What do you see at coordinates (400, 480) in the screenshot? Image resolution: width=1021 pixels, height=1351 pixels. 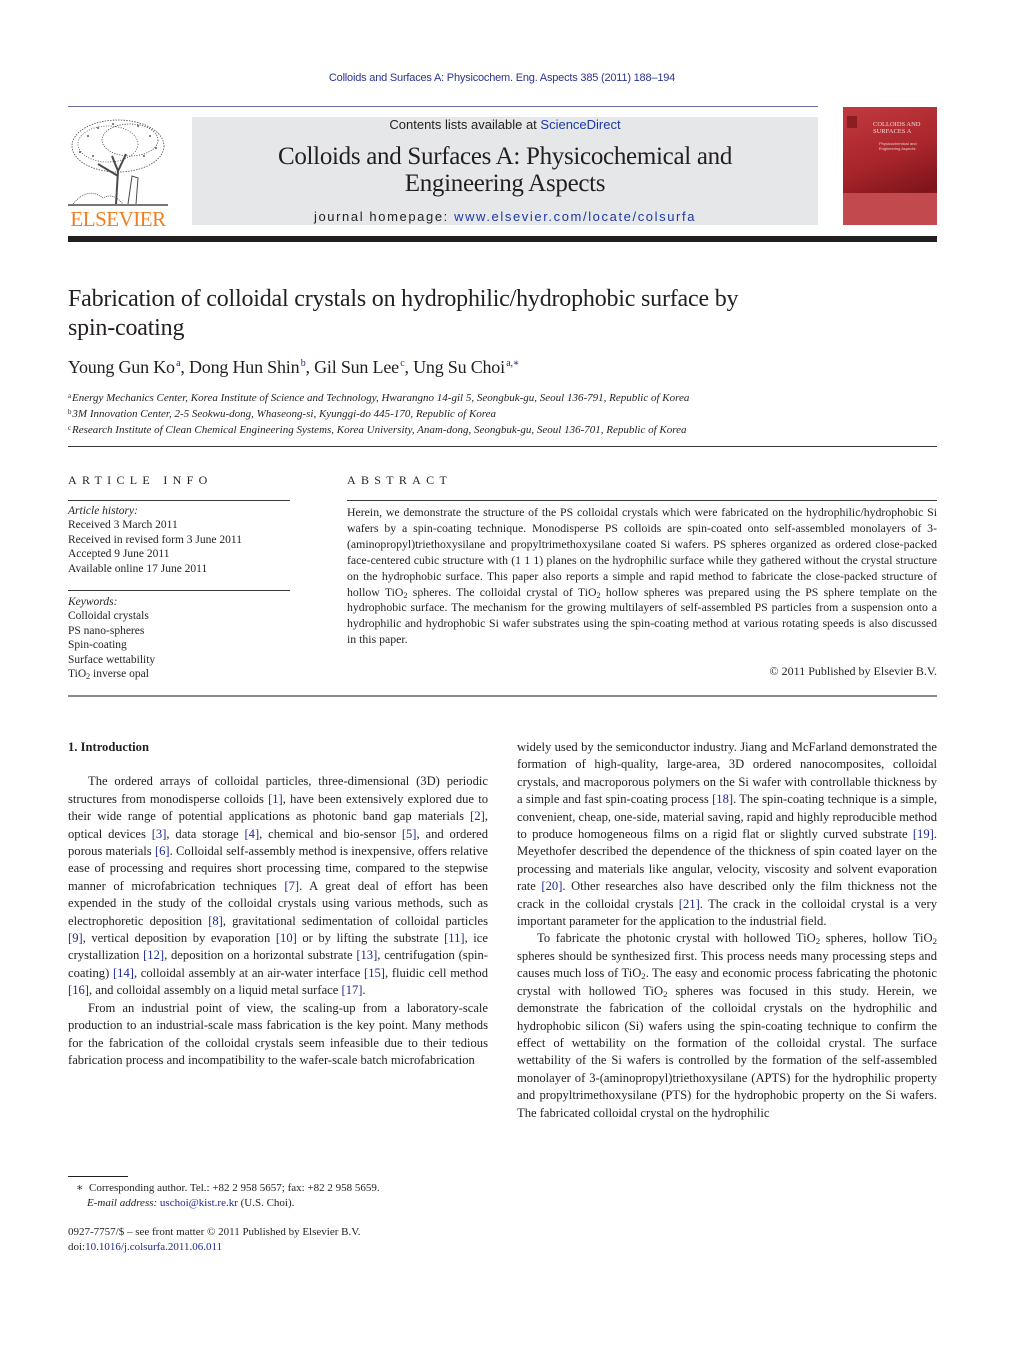 I see `abstract-heading: ABSTRACT` at bounding box center [400, 480].